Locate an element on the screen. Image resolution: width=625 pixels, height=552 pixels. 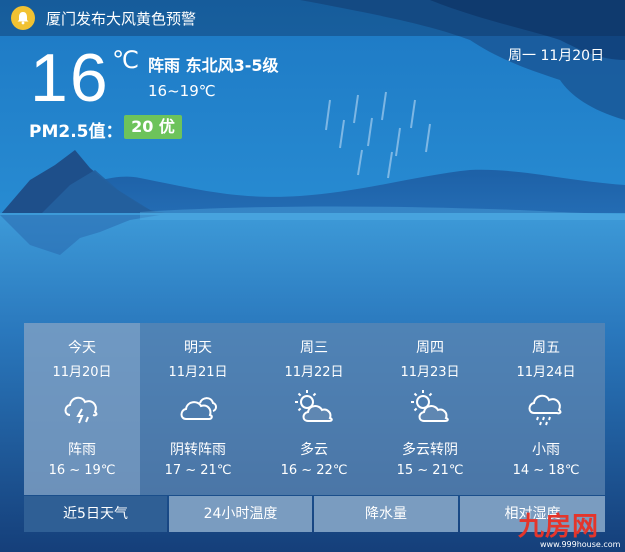
thunder-rain-icon is located at coordinates (81, 410).